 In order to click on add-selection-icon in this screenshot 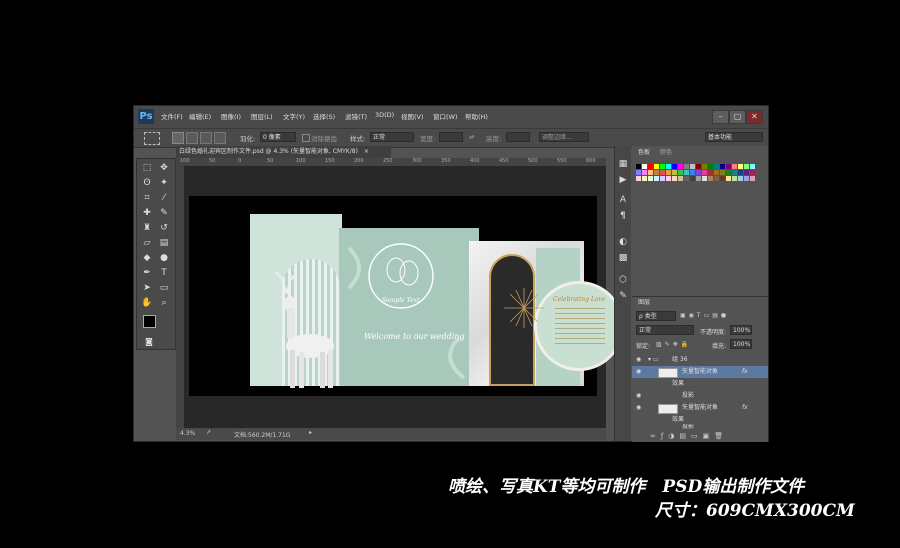, I will do `click(192, 138)`.